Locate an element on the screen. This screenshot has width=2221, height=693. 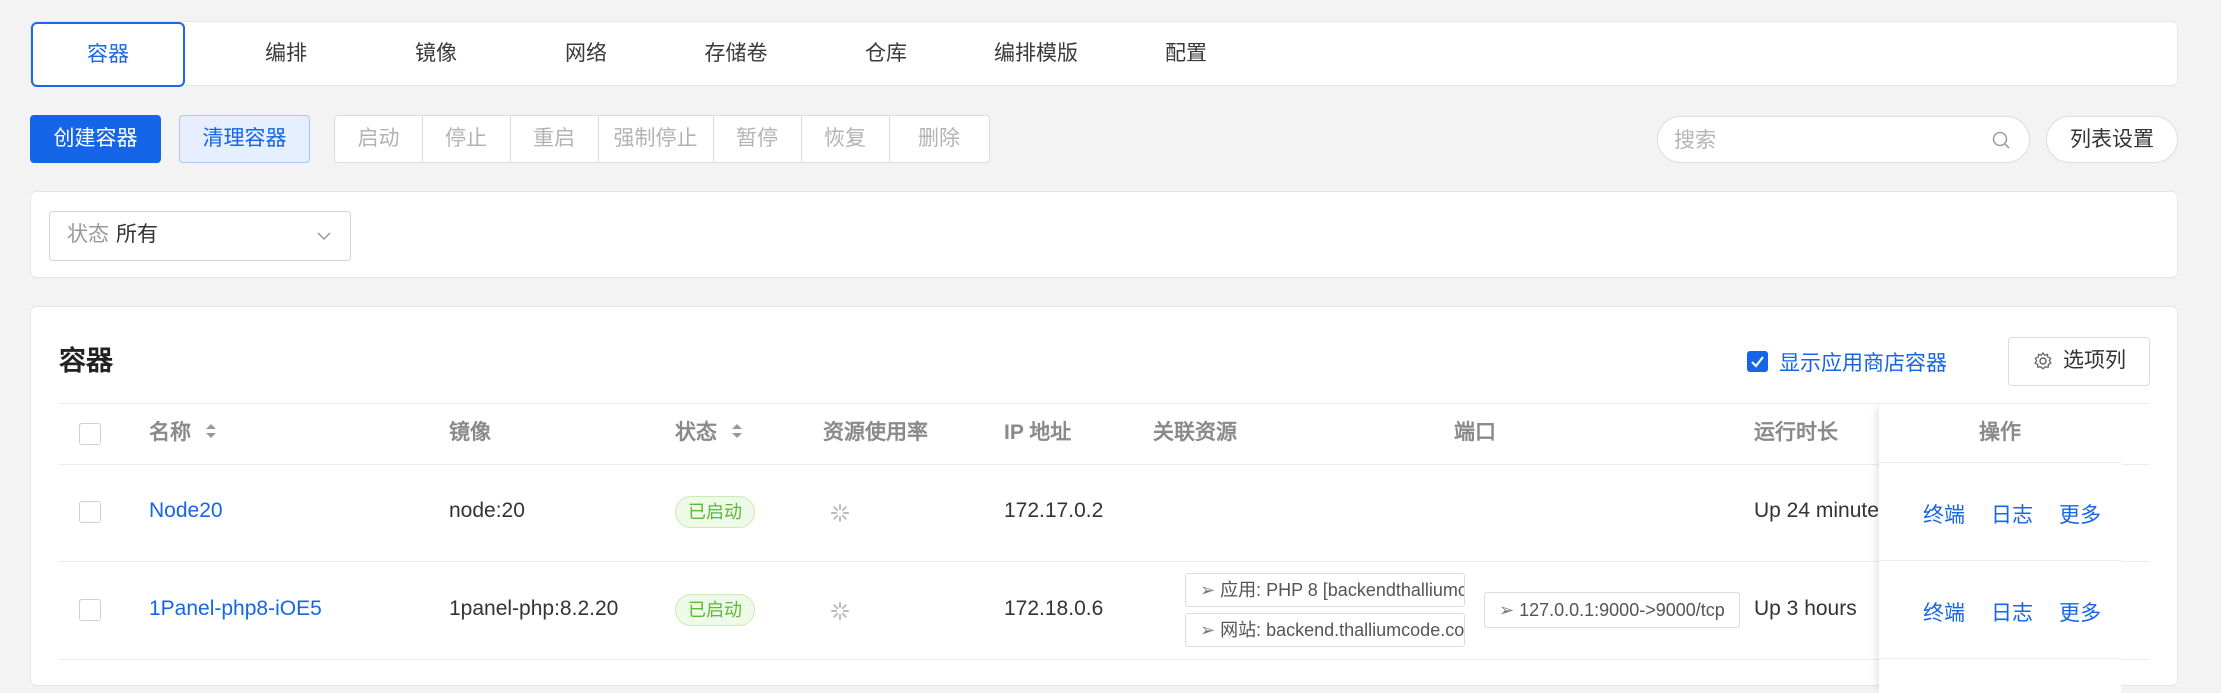
header-status-label: 状态 is located at coordinates (696, 432).